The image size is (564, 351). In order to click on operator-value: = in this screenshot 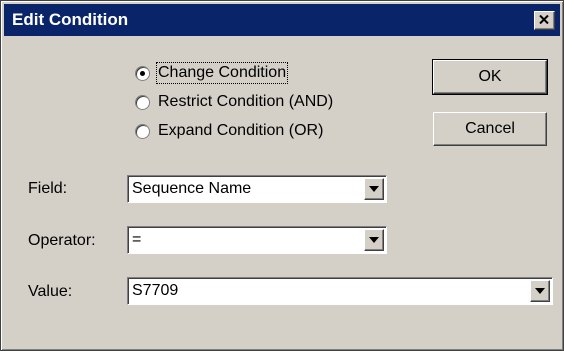, I will do `click(137, 239)`.